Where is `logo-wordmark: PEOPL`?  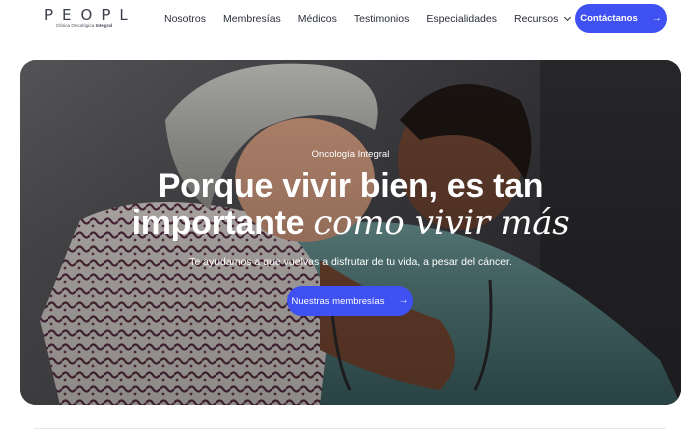
logo-wordmark: PEOPL is located at coordinates (90, 15).